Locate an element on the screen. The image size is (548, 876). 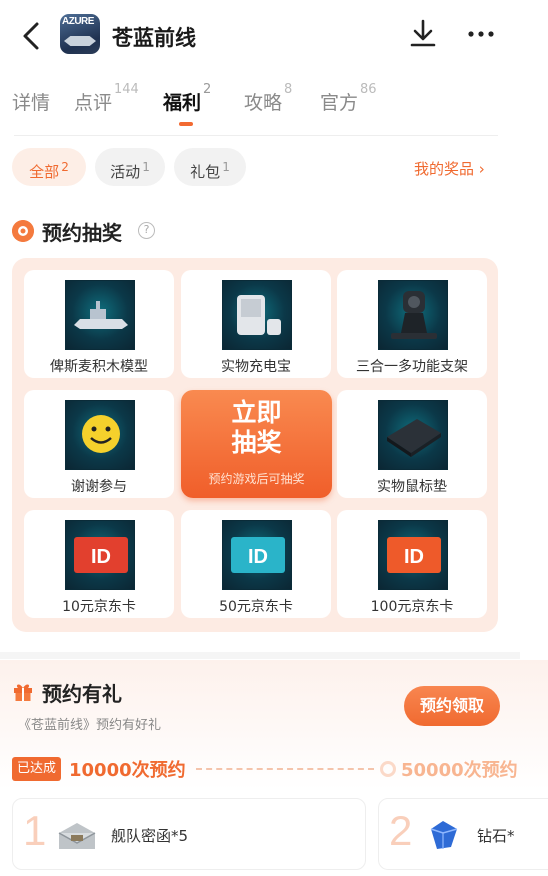
help-icon: ? is located at coordinates (146, 230).